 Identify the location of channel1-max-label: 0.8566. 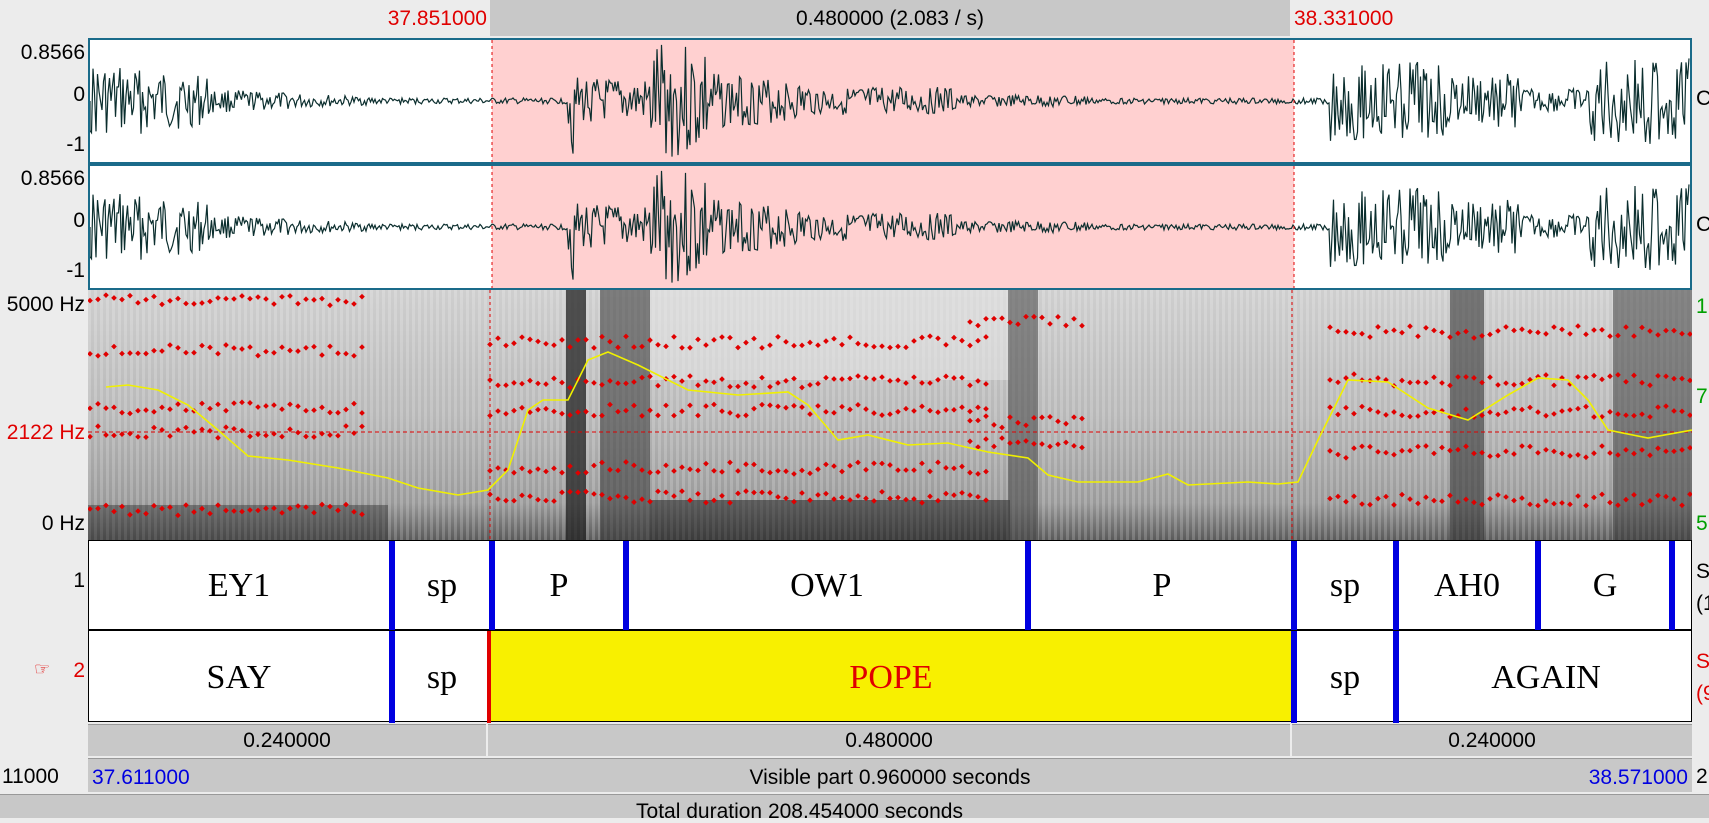
(52, 52).